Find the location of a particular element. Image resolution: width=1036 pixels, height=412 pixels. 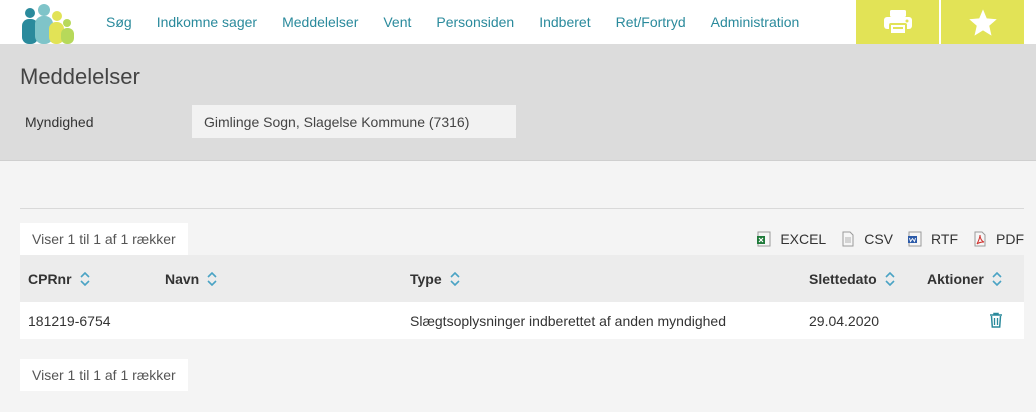

column-header-delete-date-label: Slettedato is located at coordinates (843, 278).